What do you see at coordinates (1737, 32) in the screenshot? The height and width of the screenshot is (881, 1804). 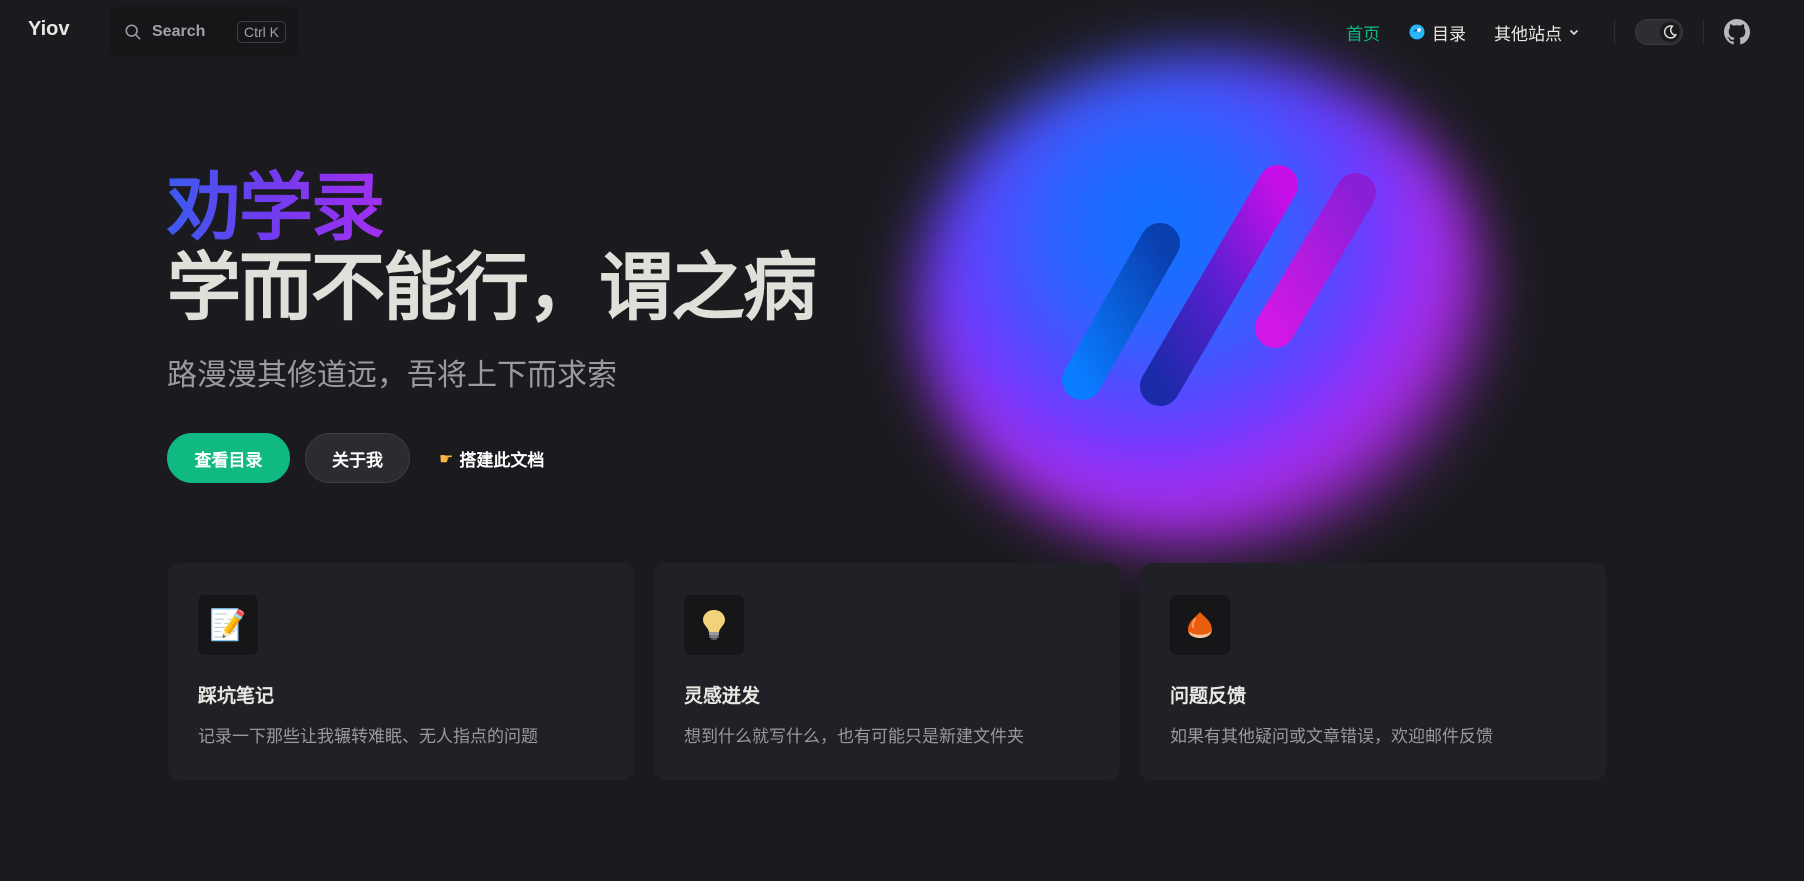 I see `github-icon` at bounding box center [1737, 32].